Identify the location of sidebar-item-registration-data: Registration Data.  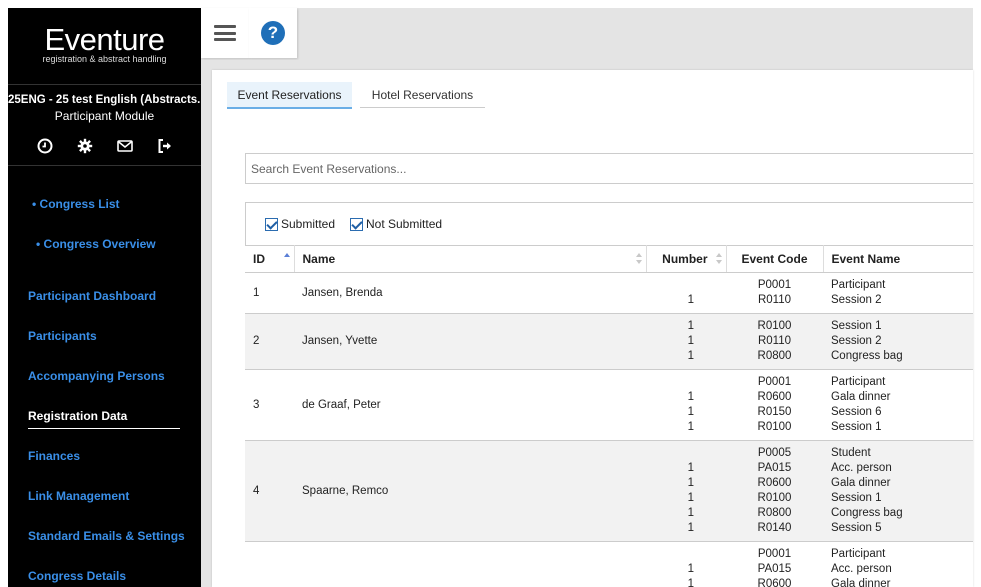
(104, 426).